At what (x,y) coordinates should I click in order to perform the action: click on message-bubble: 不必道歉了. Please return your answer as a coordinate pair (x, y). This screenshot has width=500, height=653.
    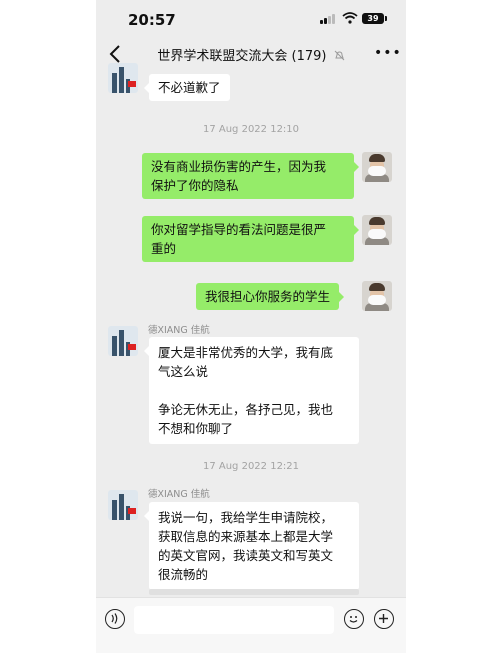
    Looking at the image, I should click on (187, 87).